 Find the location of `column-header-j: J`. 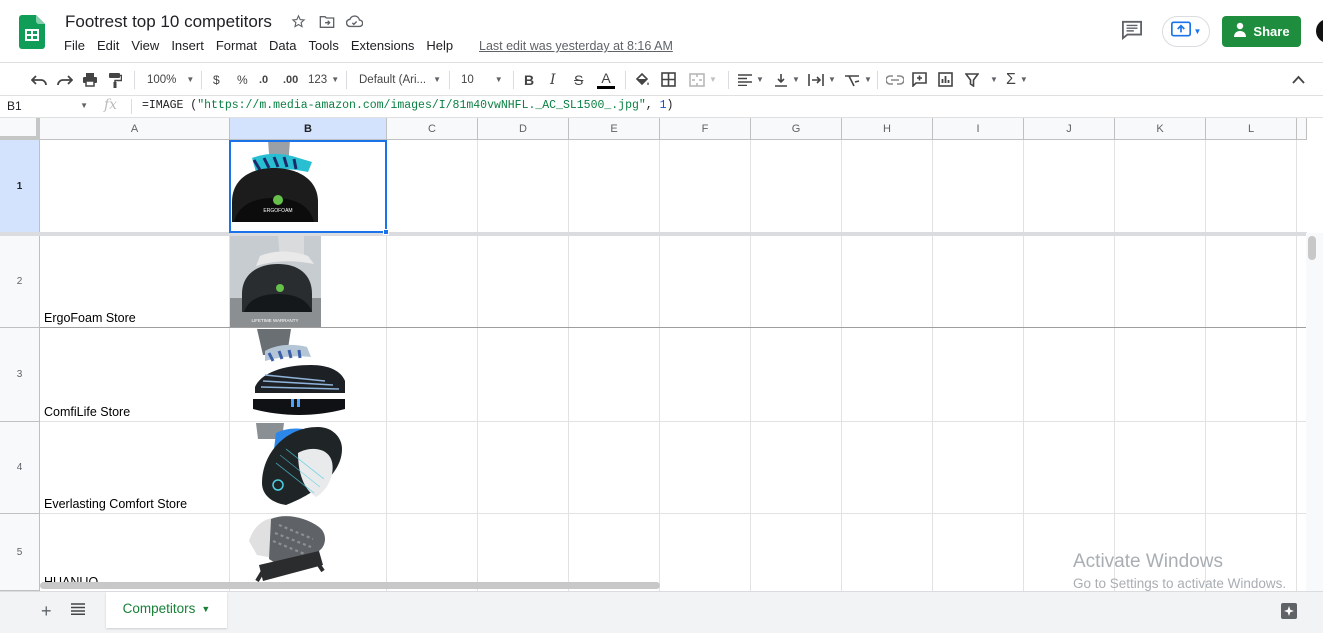

column-header-j: J is located at coordinates (1069, 129).